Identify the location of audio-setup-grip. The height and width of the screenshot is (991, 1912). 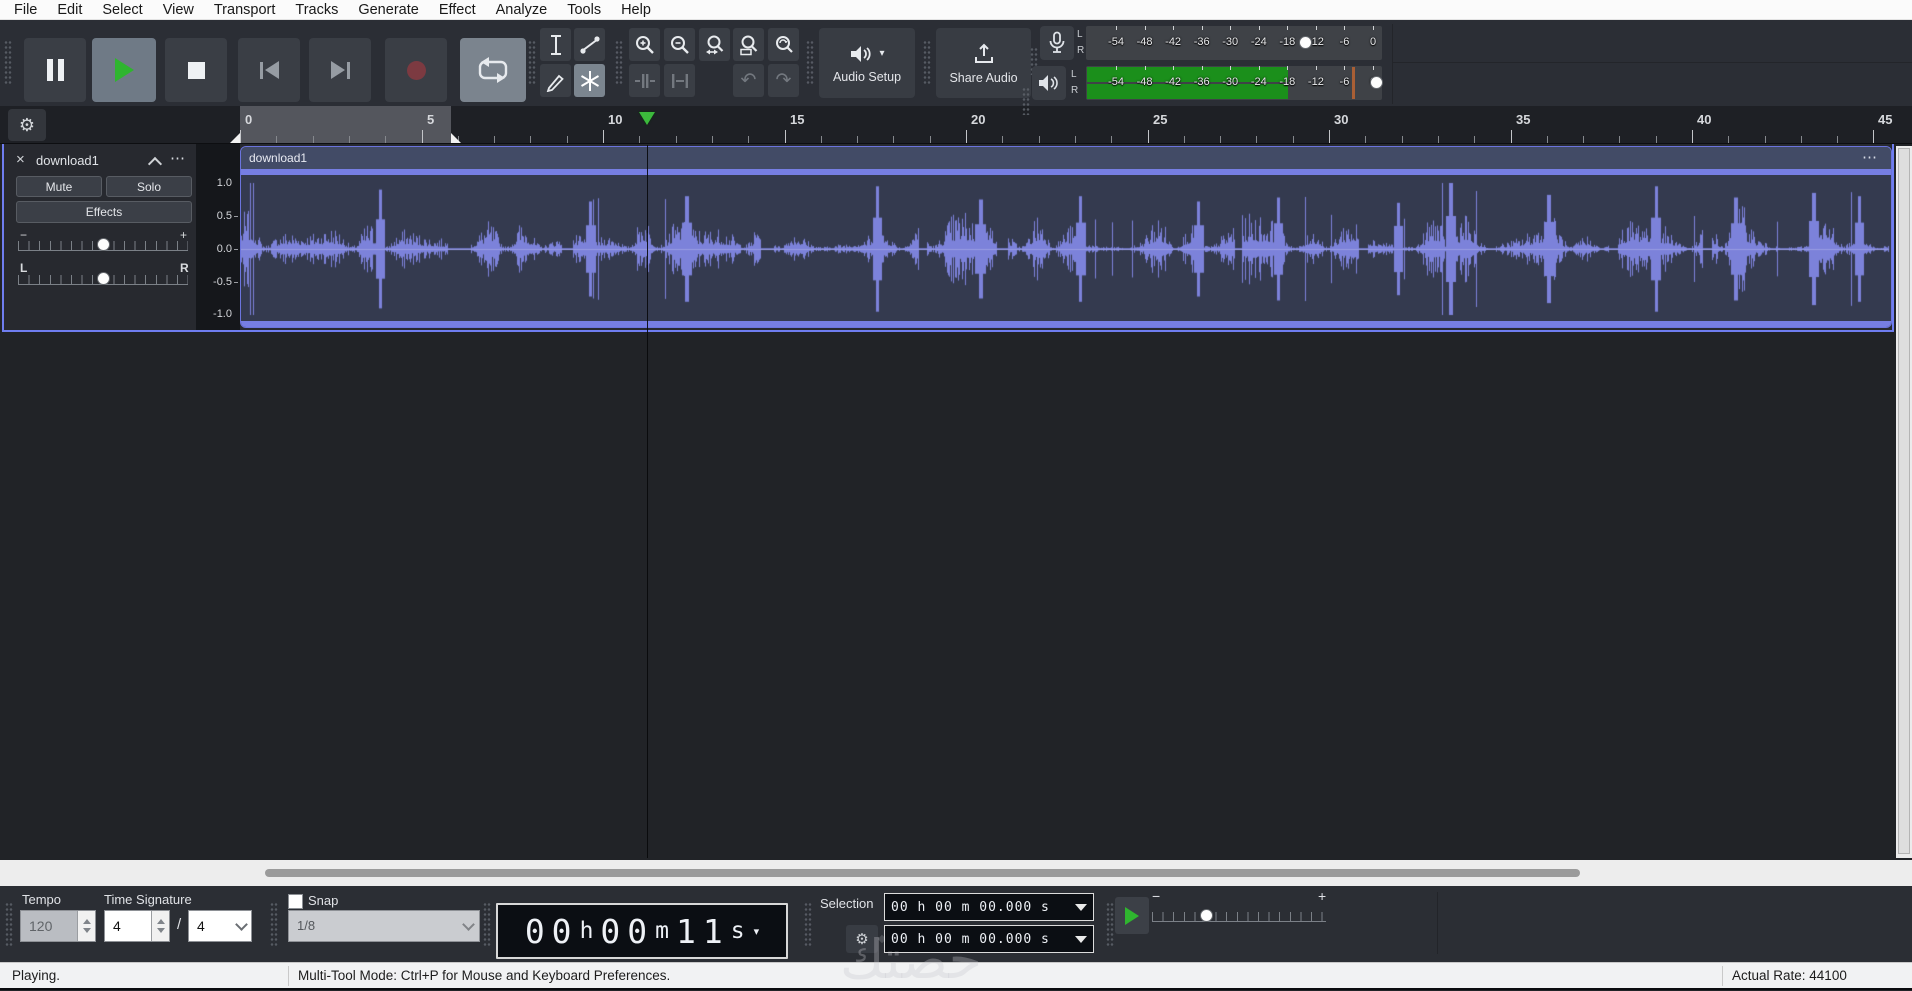
(810, 63).